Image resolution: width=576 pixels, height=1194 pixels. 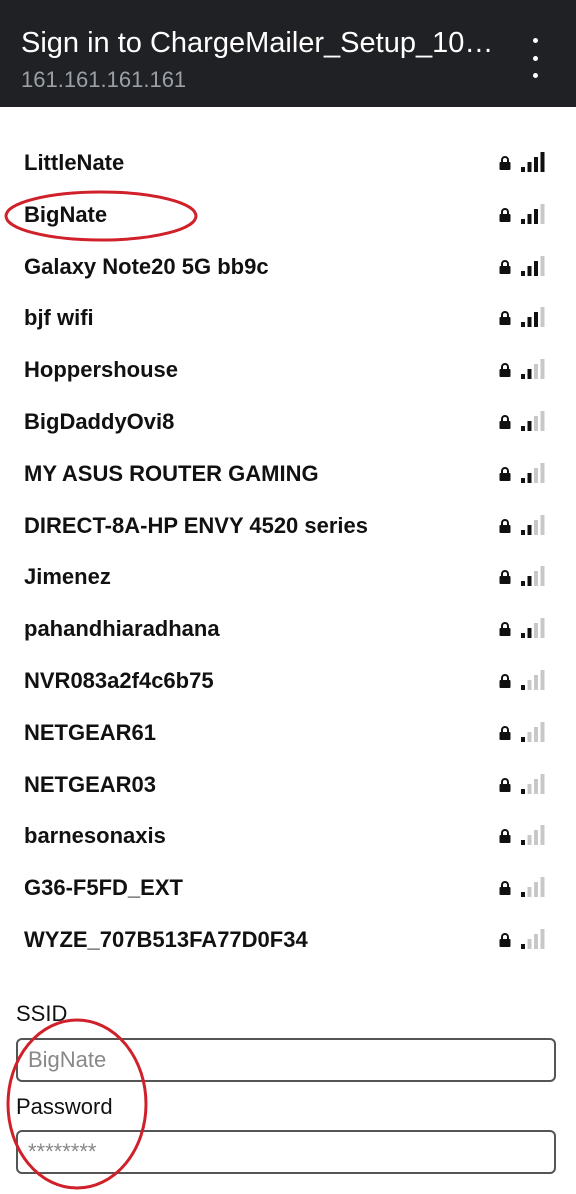 What do you see at coordinates (101, 370) in the screenshot?
I see `network-name: Hoppershouse` at bounding box center [101, 370].